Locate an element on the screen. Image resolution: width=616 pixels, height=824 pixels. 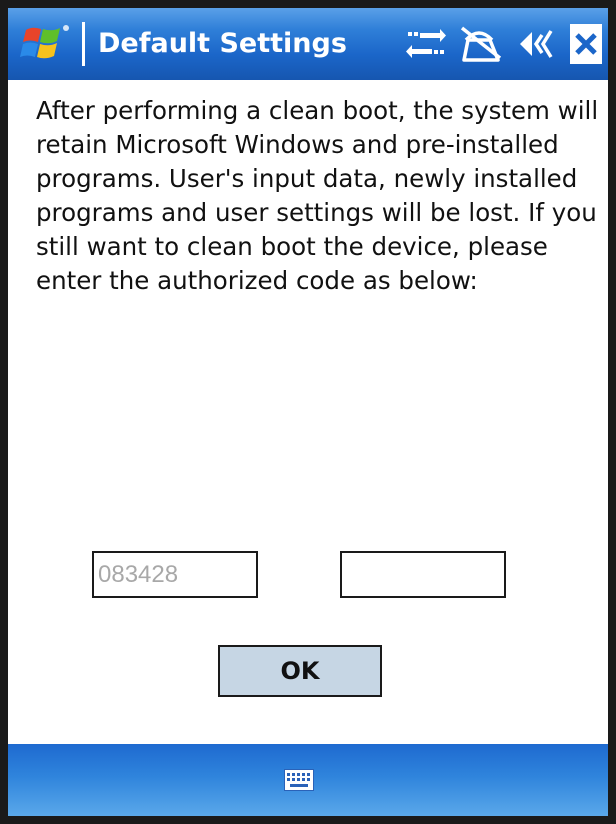
keyboard-icon is located at coordinates (299, 780).